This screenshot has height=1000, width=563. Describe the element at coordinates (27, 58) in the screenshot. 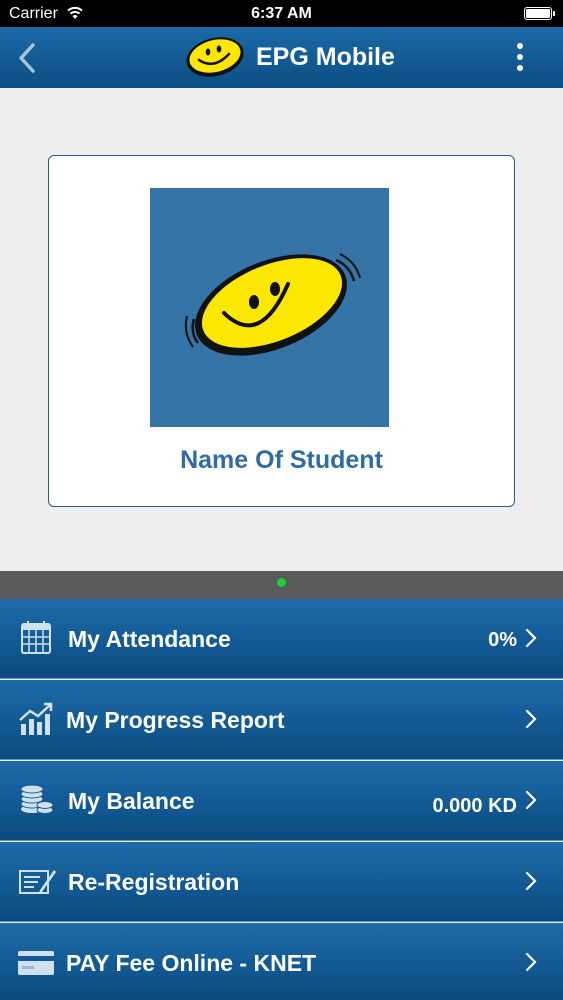

I see `back-icon` at that location.